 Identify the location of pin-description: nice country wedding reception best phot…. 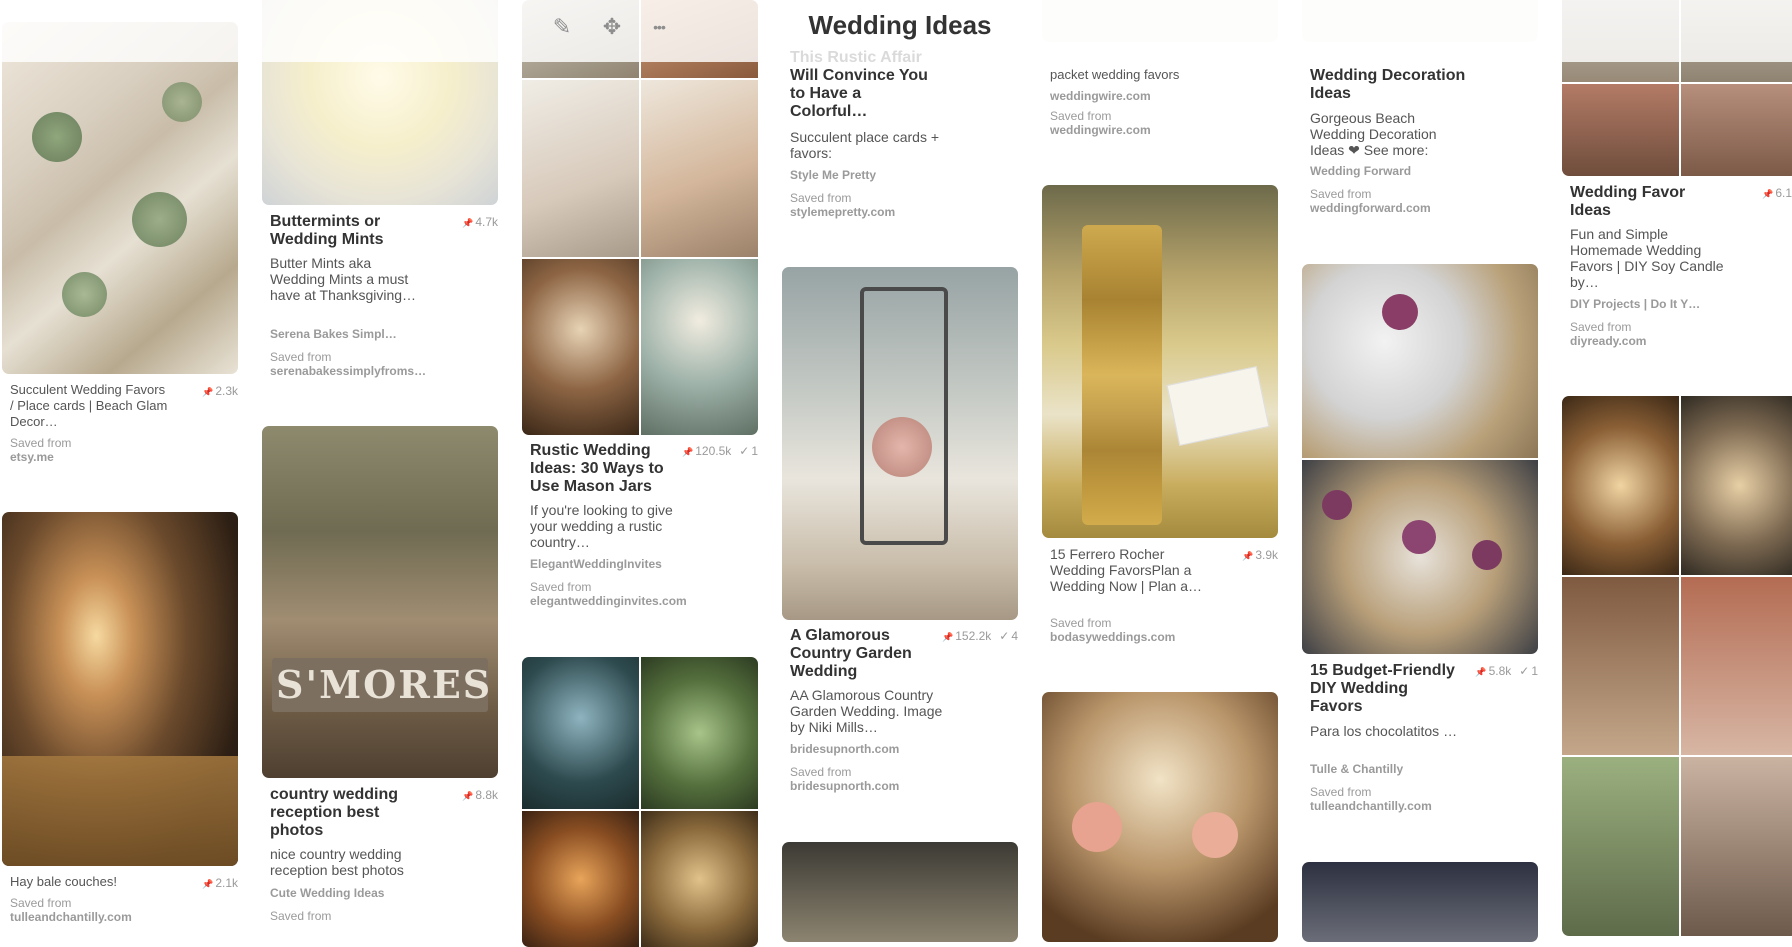
(337, 862).